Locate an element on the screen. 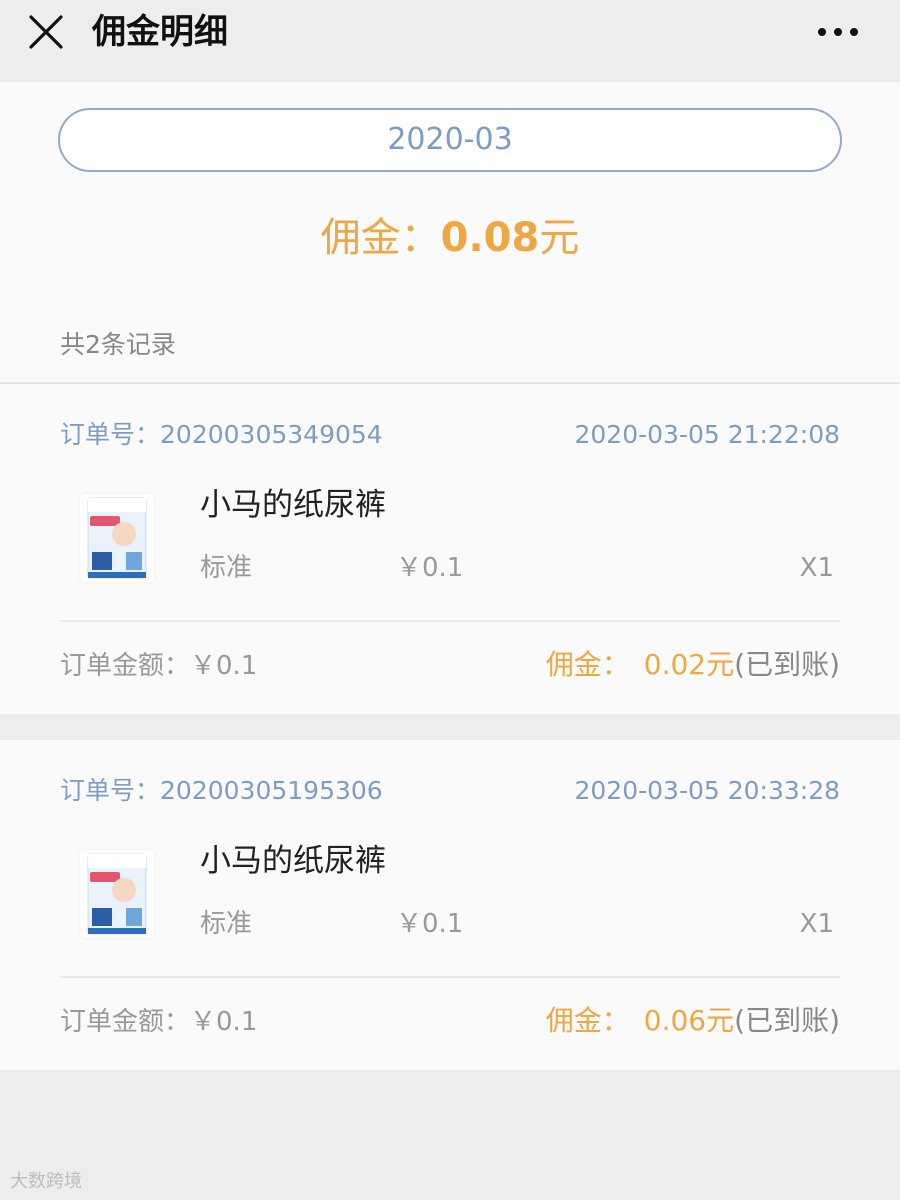  record-count: 共2条记录 is located at coordinates (118, 344).